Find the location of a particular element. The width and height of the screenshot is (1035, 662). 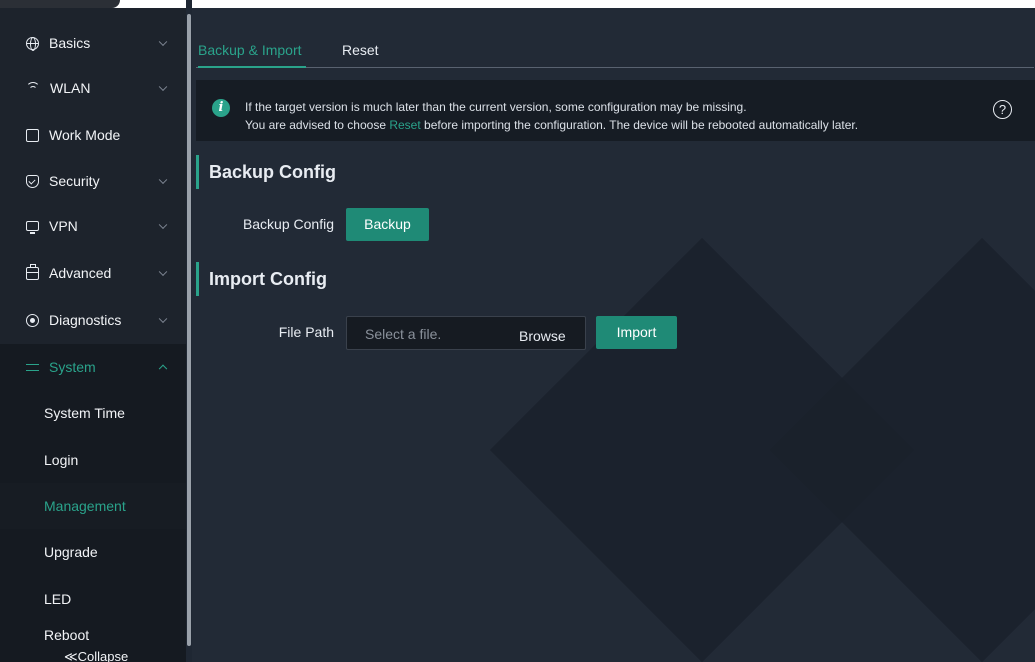

sidebar-subitem-reboot: Reboot is located at coordinates (93, 635).